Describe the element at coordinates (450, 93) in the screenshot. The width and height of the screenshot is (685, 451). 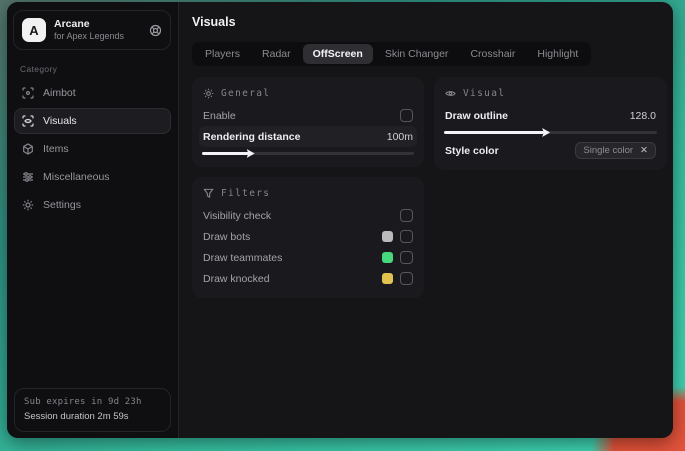
I see `eye-icon` at that location.